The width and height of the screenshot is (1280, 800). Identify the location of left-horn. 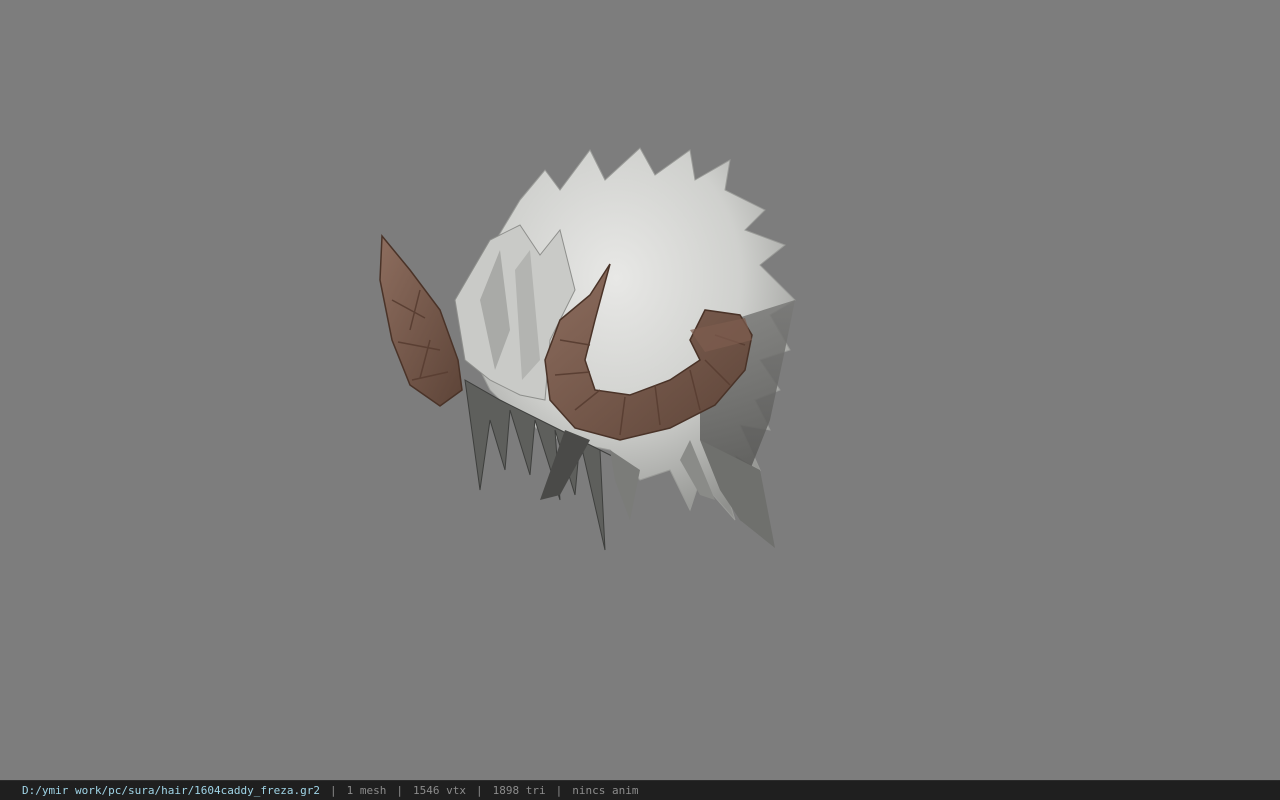
(421, 320).